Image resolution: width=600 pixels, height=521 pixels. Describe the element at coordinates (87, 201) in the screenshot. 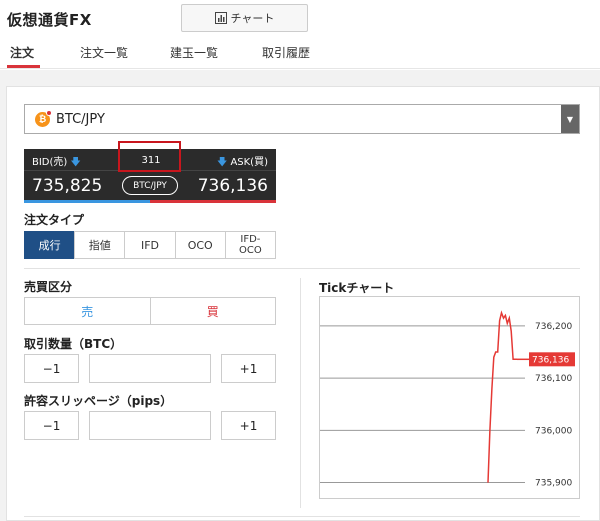

I see `bid-bar` at that location.